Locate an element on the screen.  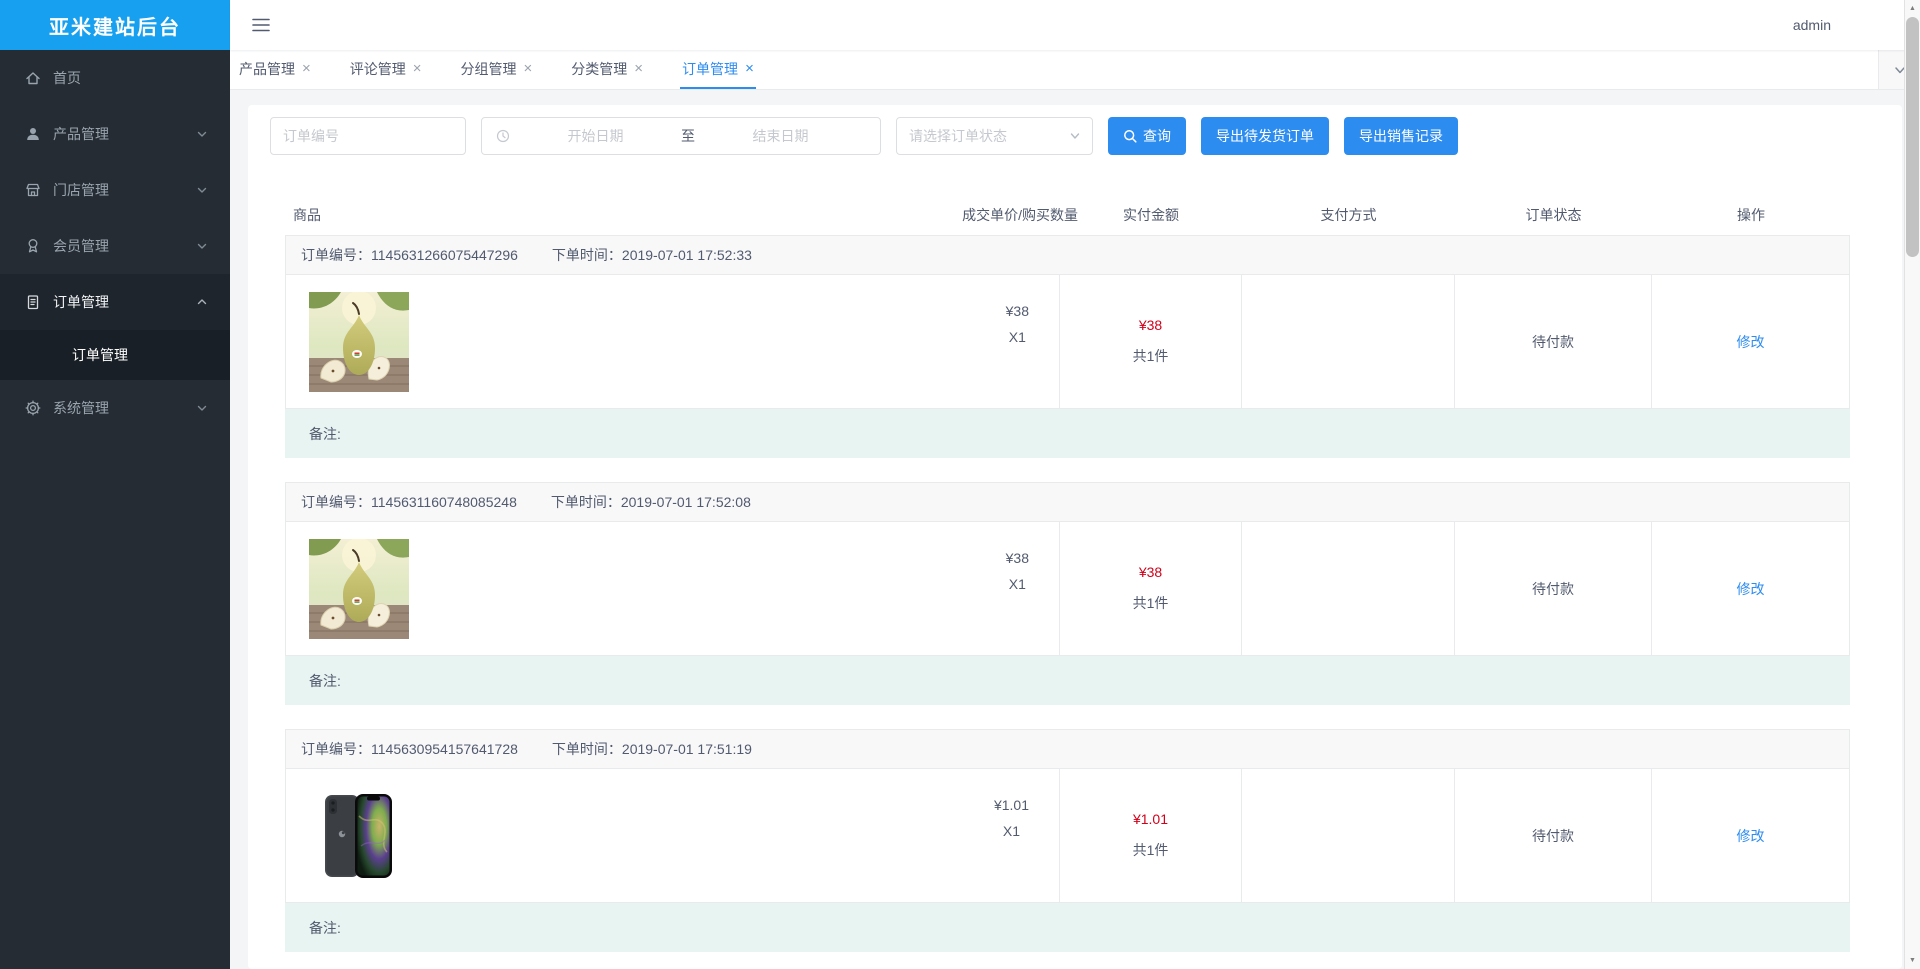
hamburger-icon is located at coordinates (261, 25).